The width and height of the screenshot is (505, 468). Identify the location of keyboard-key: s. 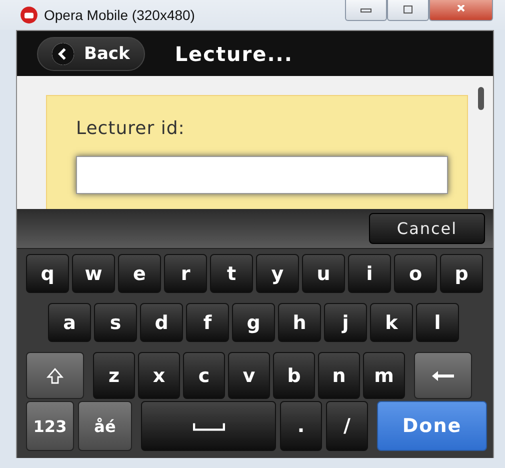
(115, 322).